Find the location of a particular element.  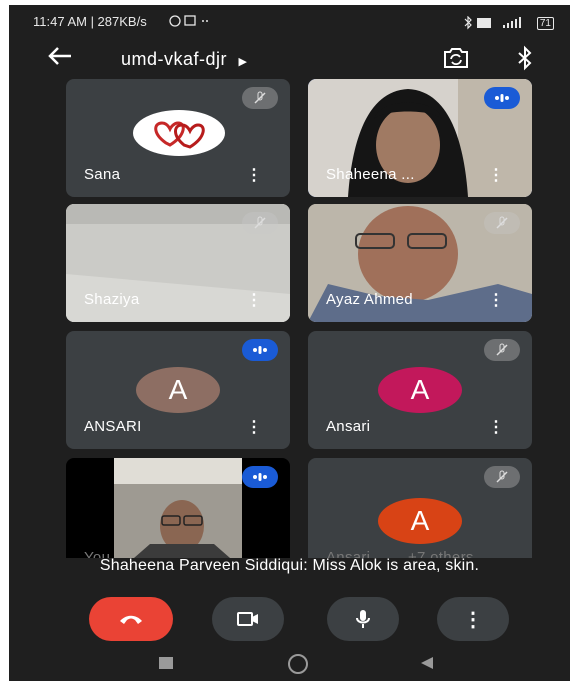

signal-icon is located at coordinates (493, 22).